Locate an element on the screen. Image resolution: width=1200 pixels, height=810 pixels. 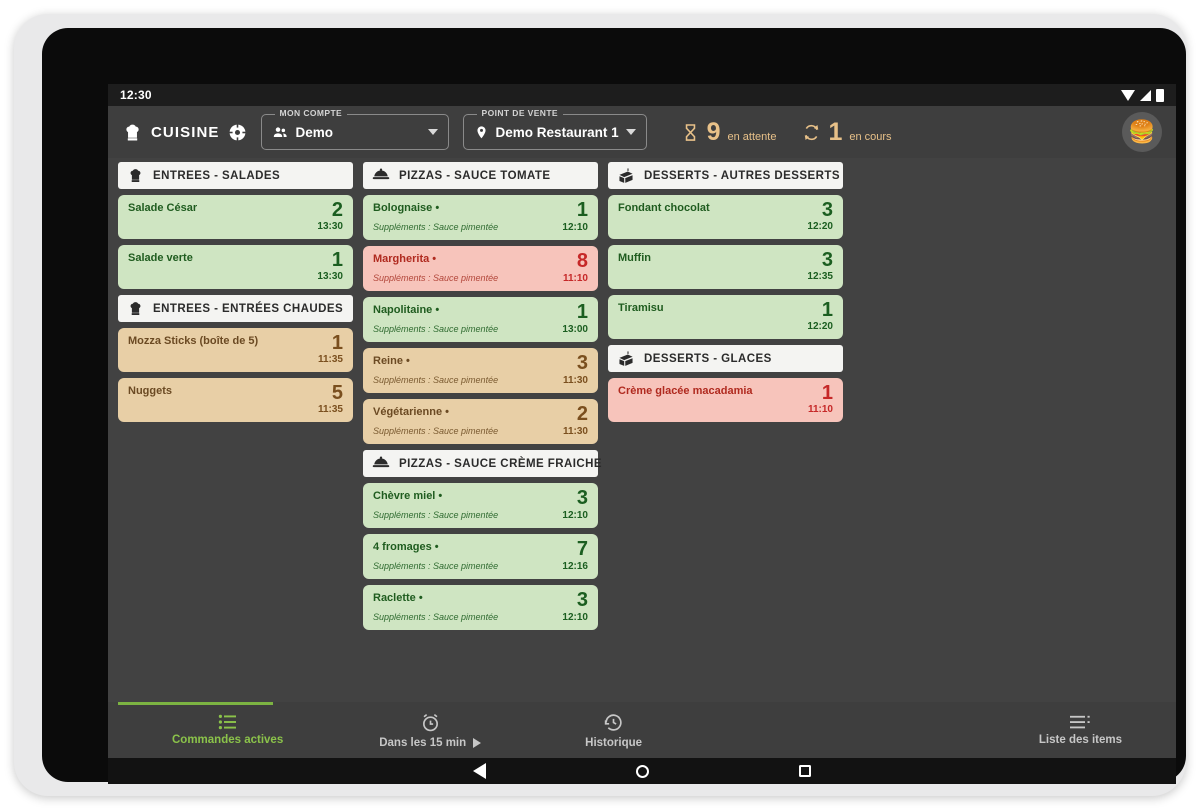
order-item-name: Bolognaise • is located at coordinates (406, 208).